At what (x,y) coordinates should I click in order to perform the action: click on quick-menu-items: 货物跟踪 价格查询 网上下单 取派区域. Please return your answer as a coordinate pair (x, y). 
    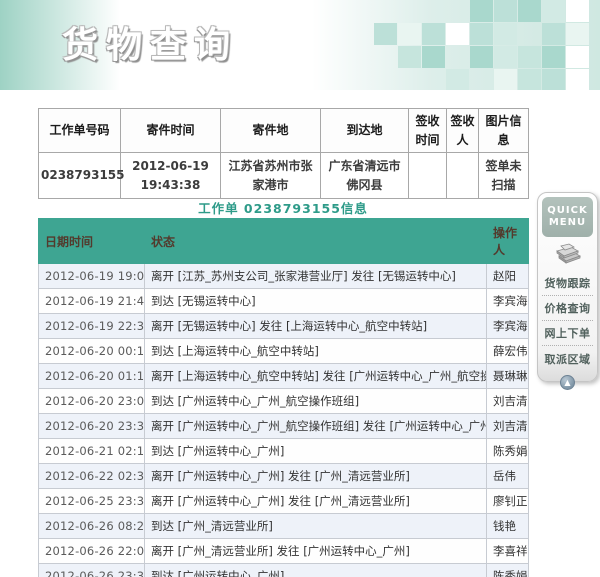
    Looking at the image, I should click on (567, 321).